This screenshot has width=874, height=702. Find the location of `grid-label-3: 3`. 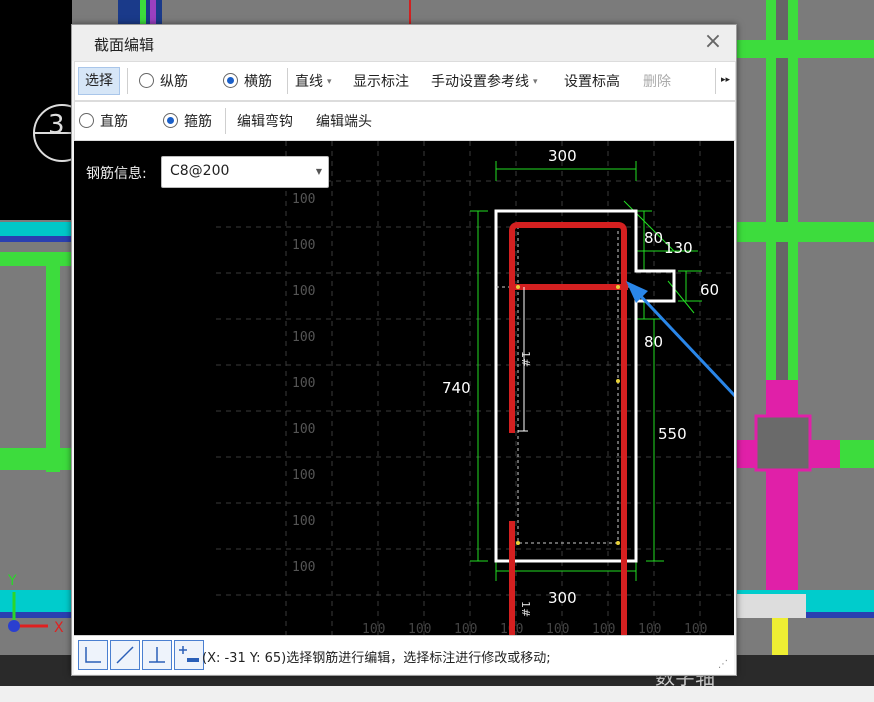

grid-label-3: 3 is located at coordinates (56, 125).